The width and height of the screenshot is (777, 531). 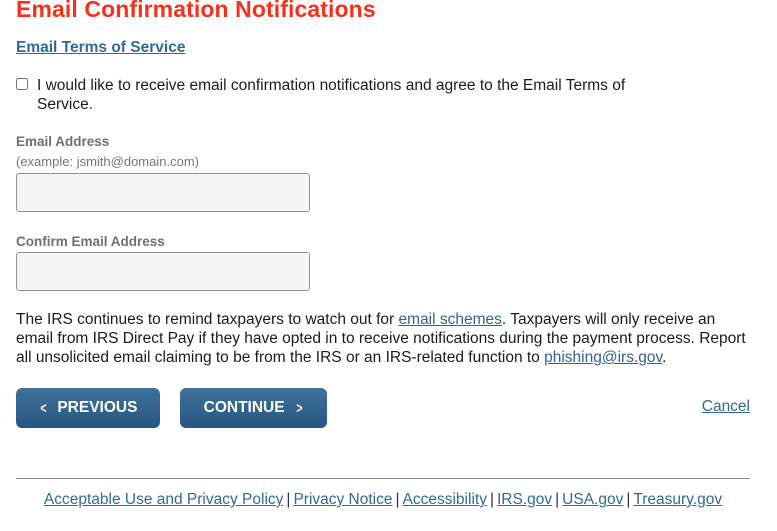 I want to click on consent-checkbox, so click(x=22, y=84).